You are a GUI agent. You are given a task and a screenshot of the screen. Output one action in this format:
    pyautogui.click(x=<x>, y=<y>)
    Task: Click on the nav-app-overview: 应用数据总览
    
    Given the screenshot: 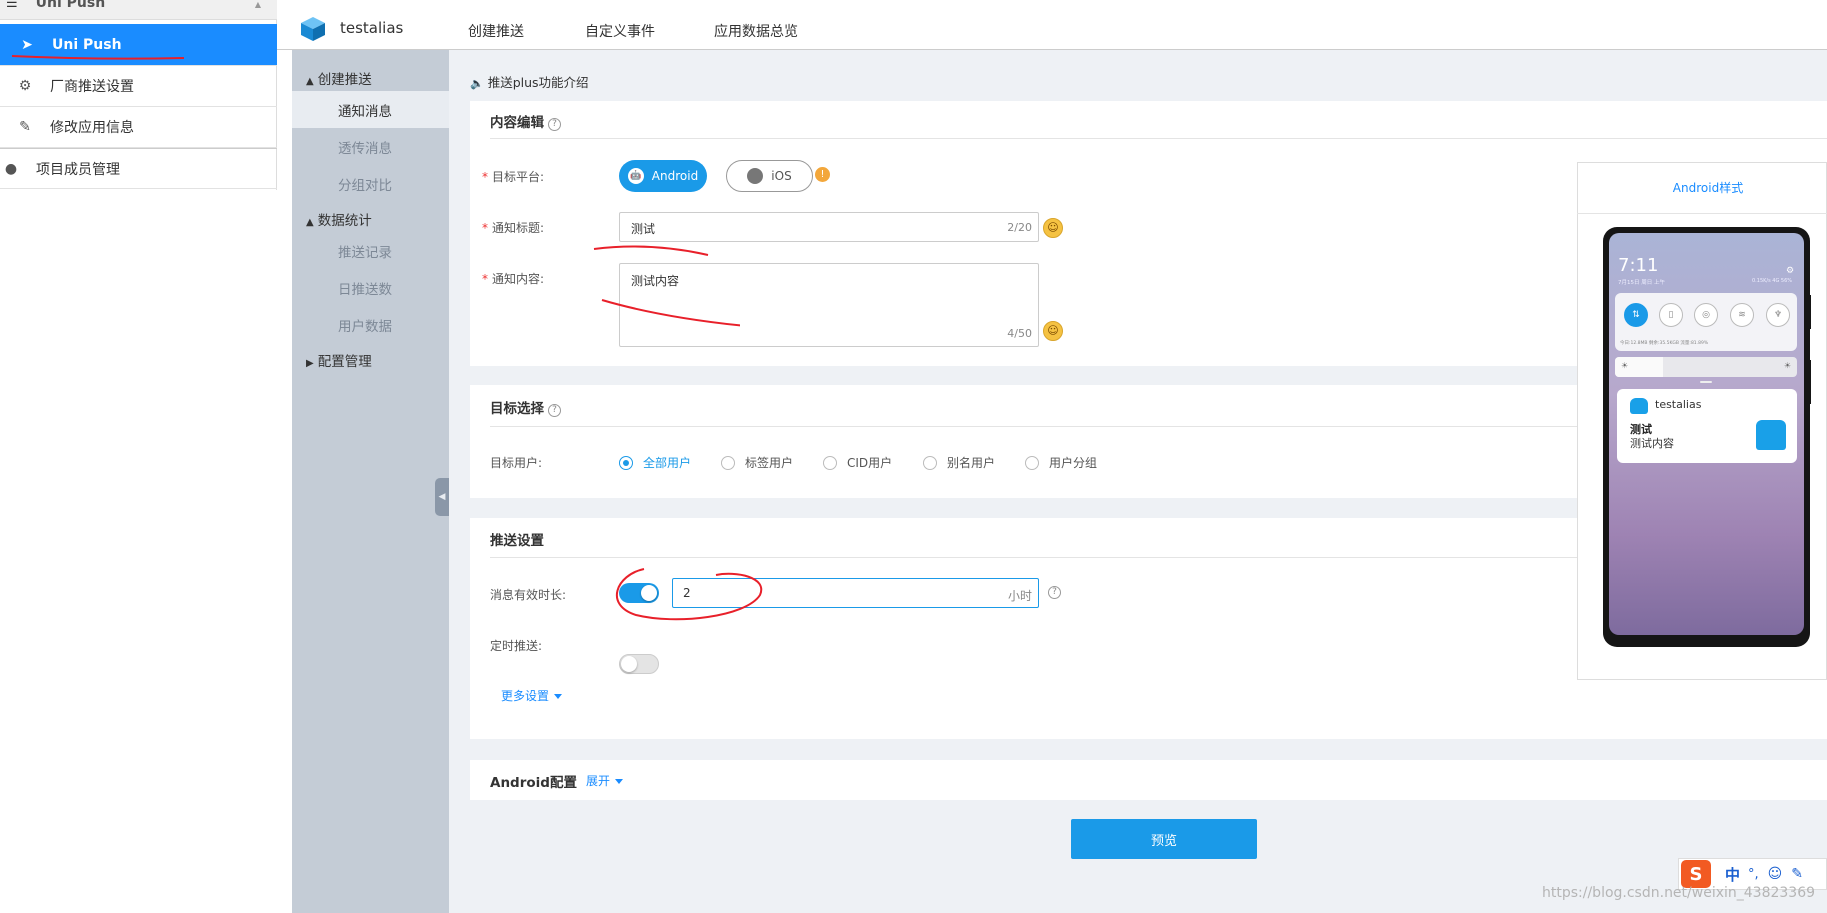 What is the action you would take?
    pyautogui.click(x=756, y=31)
    